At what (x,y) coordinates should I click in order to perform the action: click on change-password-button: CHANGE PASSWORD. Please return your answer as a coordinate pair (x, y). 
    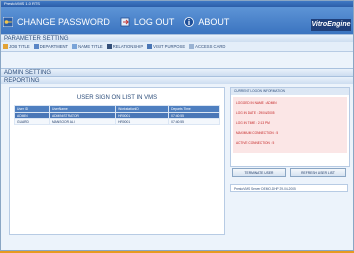
    Looking at the image, I should click on (56, 22).